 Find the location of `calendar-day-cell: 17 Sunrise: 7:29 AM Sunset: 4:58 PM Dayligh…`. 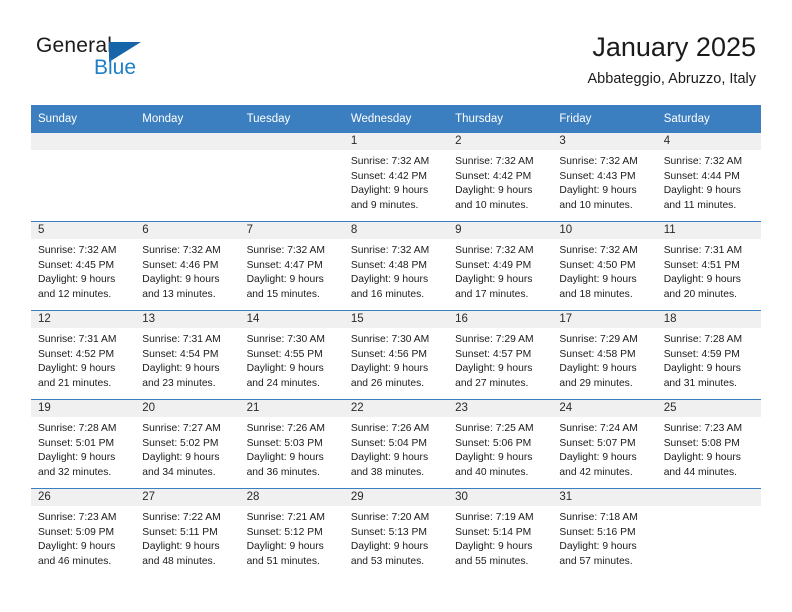

calendar-day-cell: 17 Sunrise: 7:29 AM Sunset: 4:58 PM Dayligh… is located at coordinates (604, 355).